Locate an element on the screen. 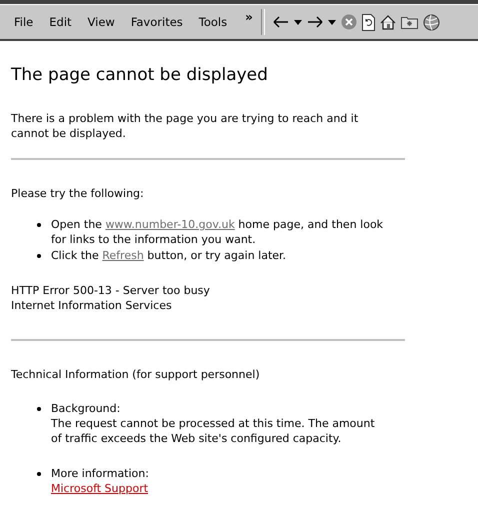 The width and height of the screenshot is (478, 520). refresh-icon is located at coordinates (368, 22).